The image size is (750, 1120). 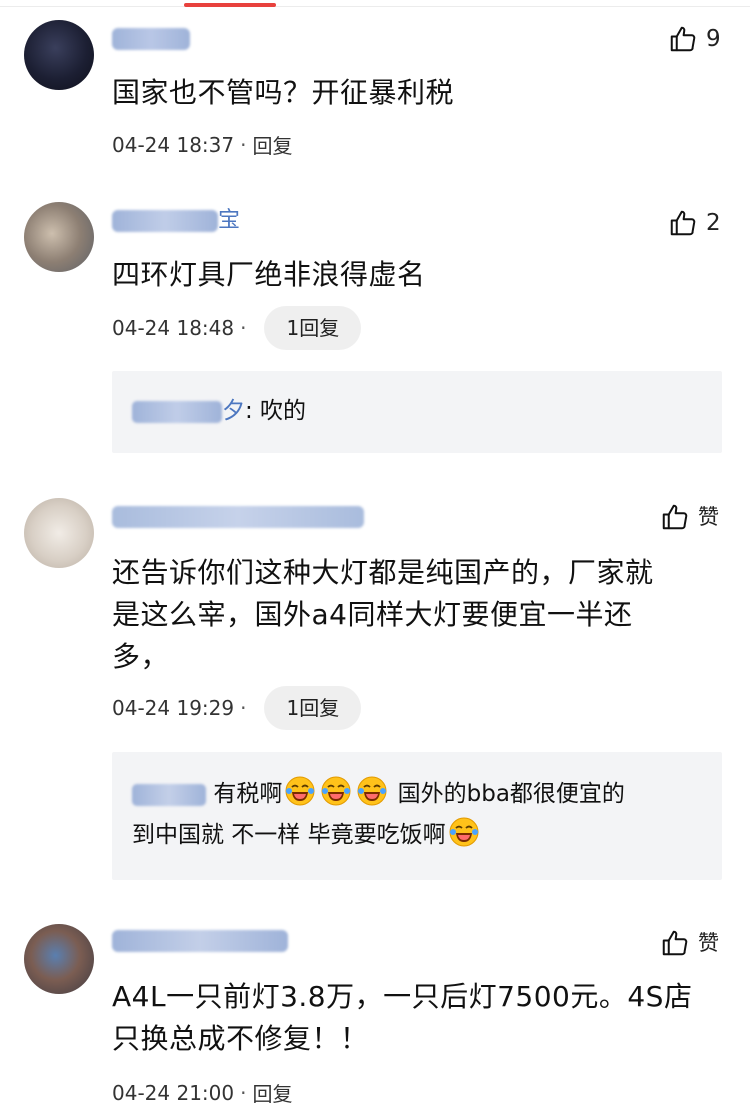 I want to click on comment-meta: 04-24 18:37 · 回复, so click(x=202, y=144).